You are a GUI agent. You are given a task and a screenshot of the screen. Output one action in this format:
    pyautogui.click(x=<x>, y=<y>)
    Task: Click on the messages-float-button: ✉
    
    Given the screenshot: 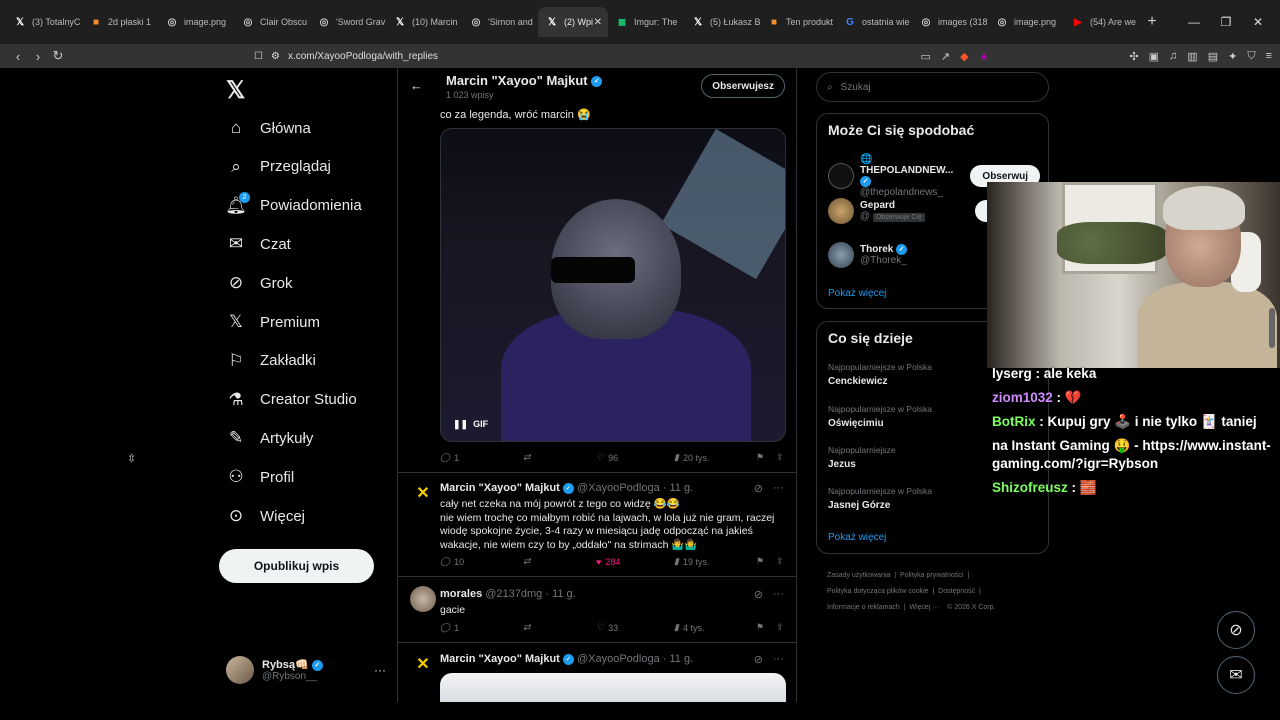 What is the action you would take?
    pyautogui.click(x=1236, y=675)
    